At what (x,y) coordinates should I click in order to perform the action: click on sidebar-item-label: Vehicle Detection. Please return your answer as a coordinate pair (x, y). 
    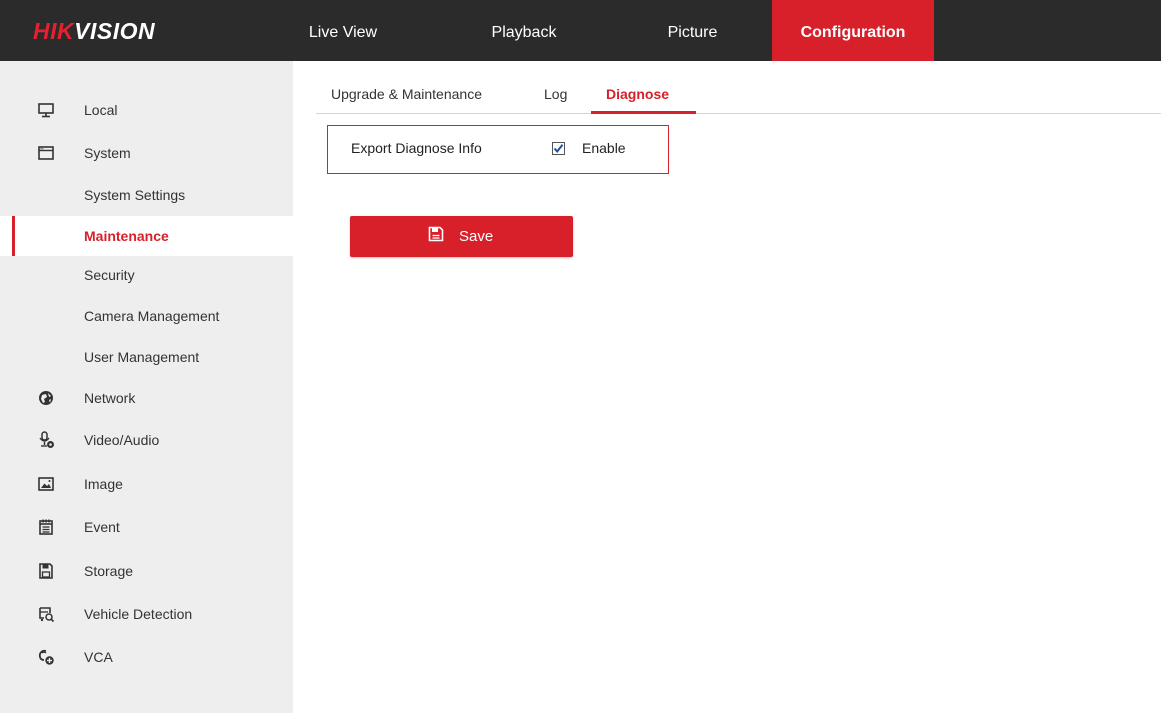
    Looking at the image, I should click on (138, 614).